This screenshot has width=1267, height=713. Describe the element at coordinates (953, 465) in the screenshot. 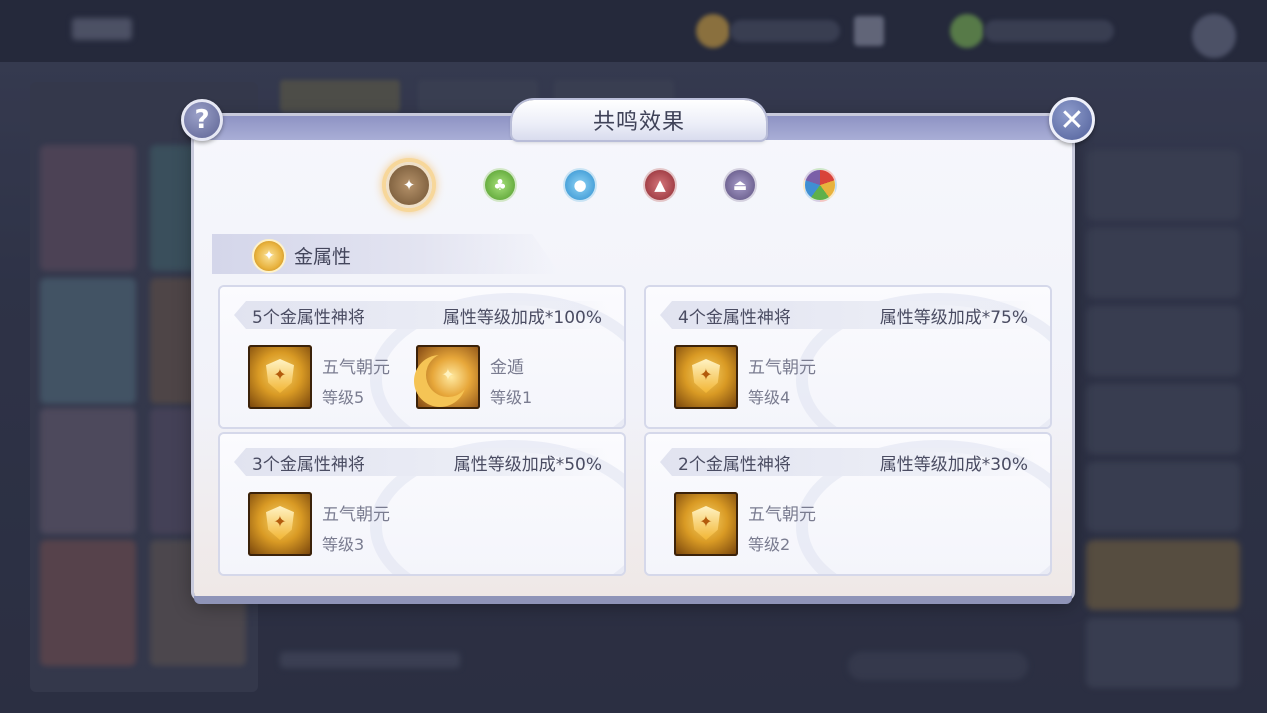

I see `tier-bonus-label: 属性等级加成*30%` at that location.